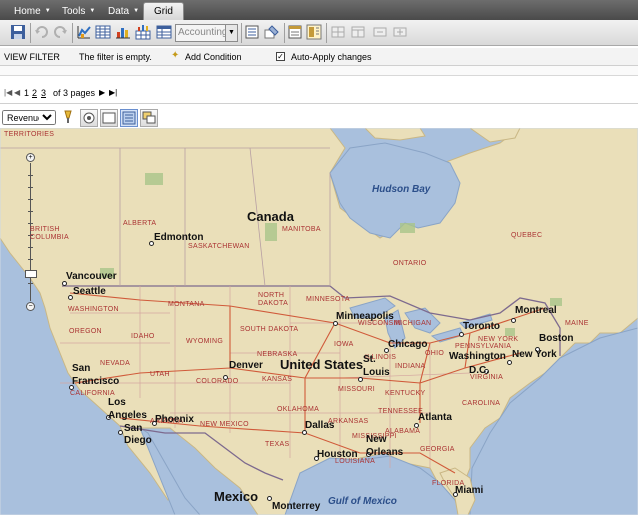  Describe the element at coordinates (49, 237) in the screenshot. I see `region-label: COLUMBIA` at that location.